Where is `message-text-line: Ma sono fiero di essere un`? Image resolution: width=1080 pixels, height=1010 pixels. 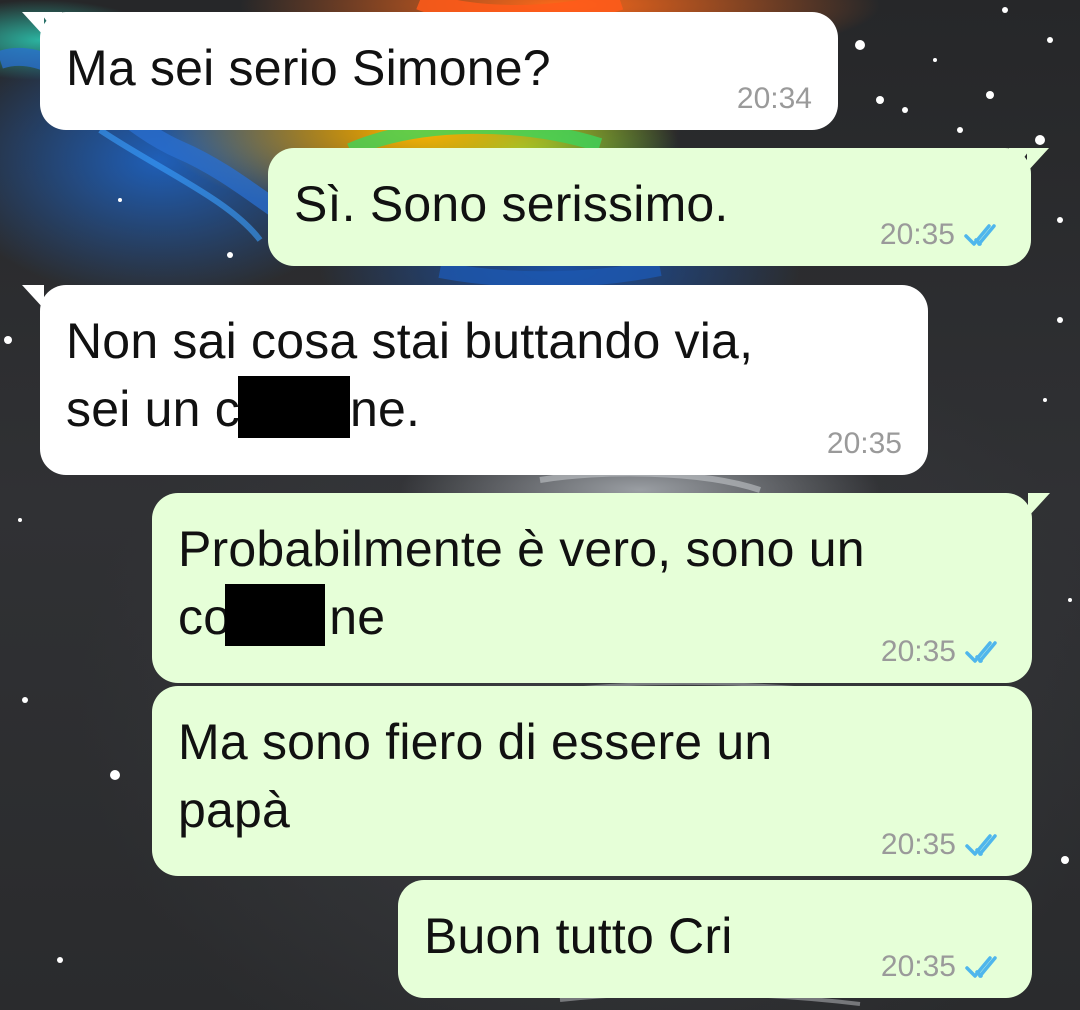 message-text-line: Ma sono fiero di essere un is located at coordinates (475, 742).